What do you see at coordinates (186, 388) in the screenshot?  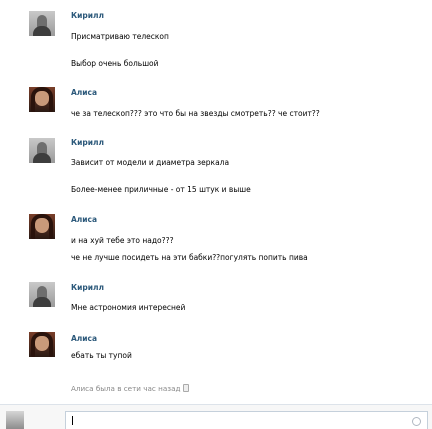 I see `lock-icon` at bounding box center [186, 388].